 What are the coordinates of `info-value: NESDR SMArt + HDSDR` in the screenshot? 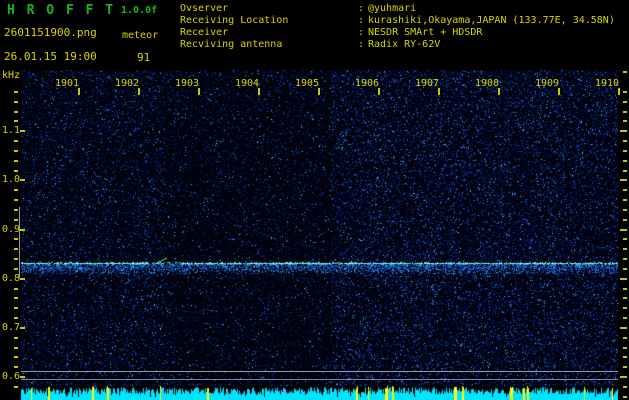 It's located at (425, 32).